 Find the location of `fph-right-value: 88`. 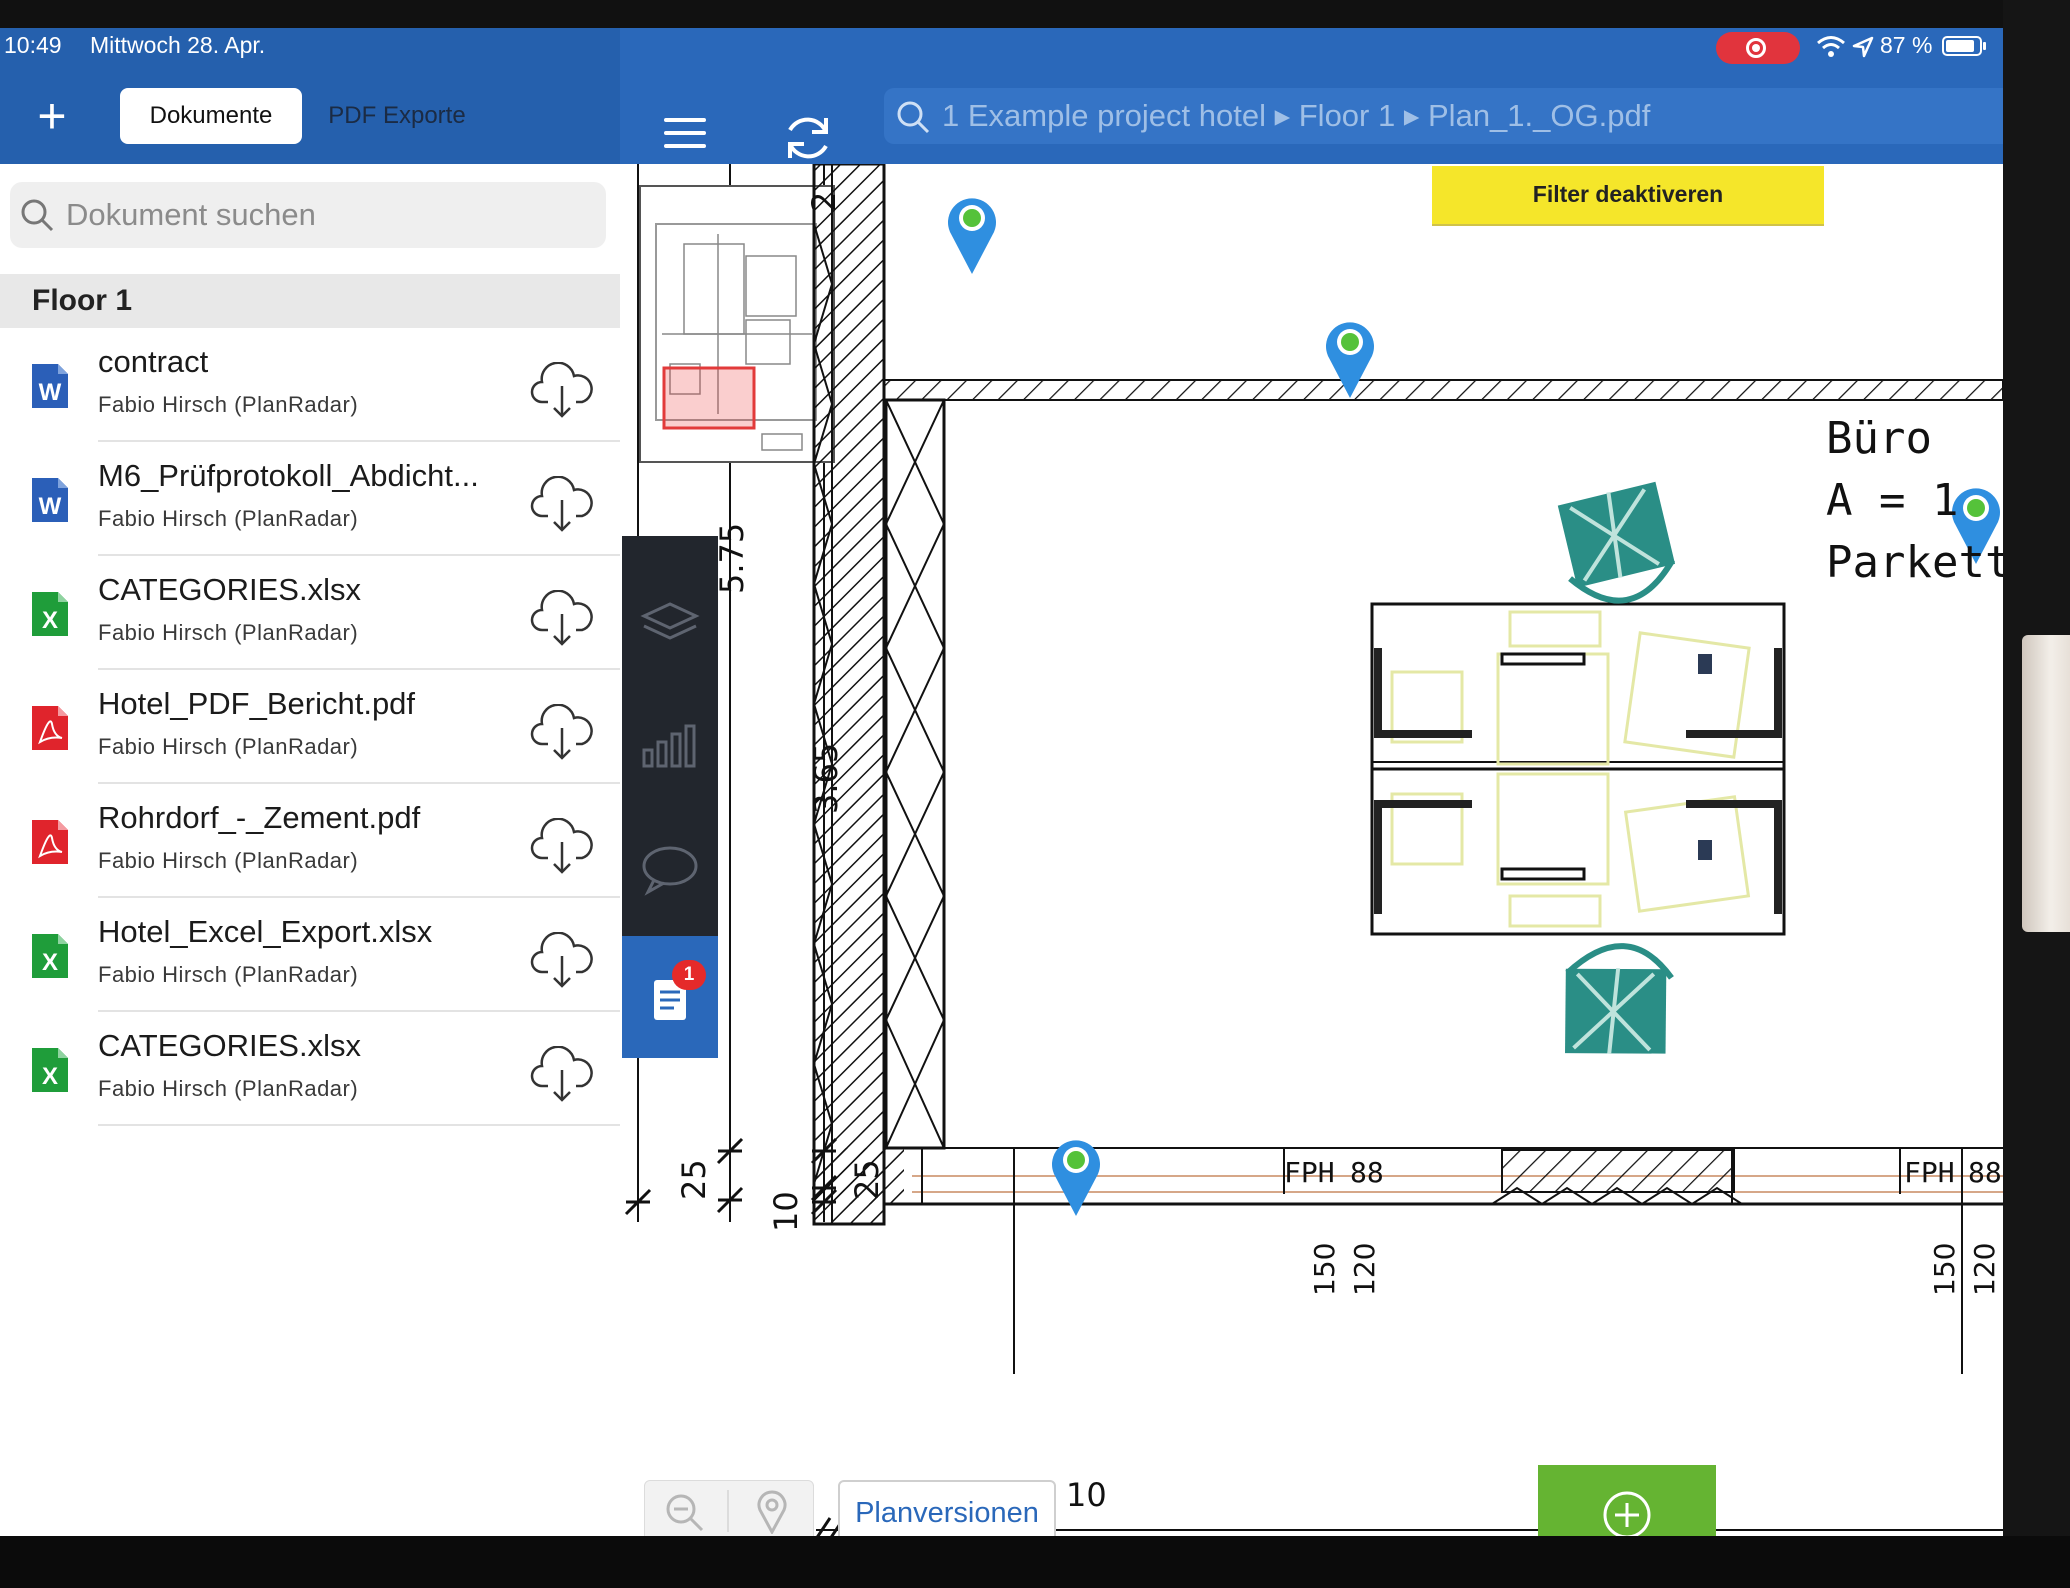

fph-right-value: 88 is located at coordinates (1985, 1172).